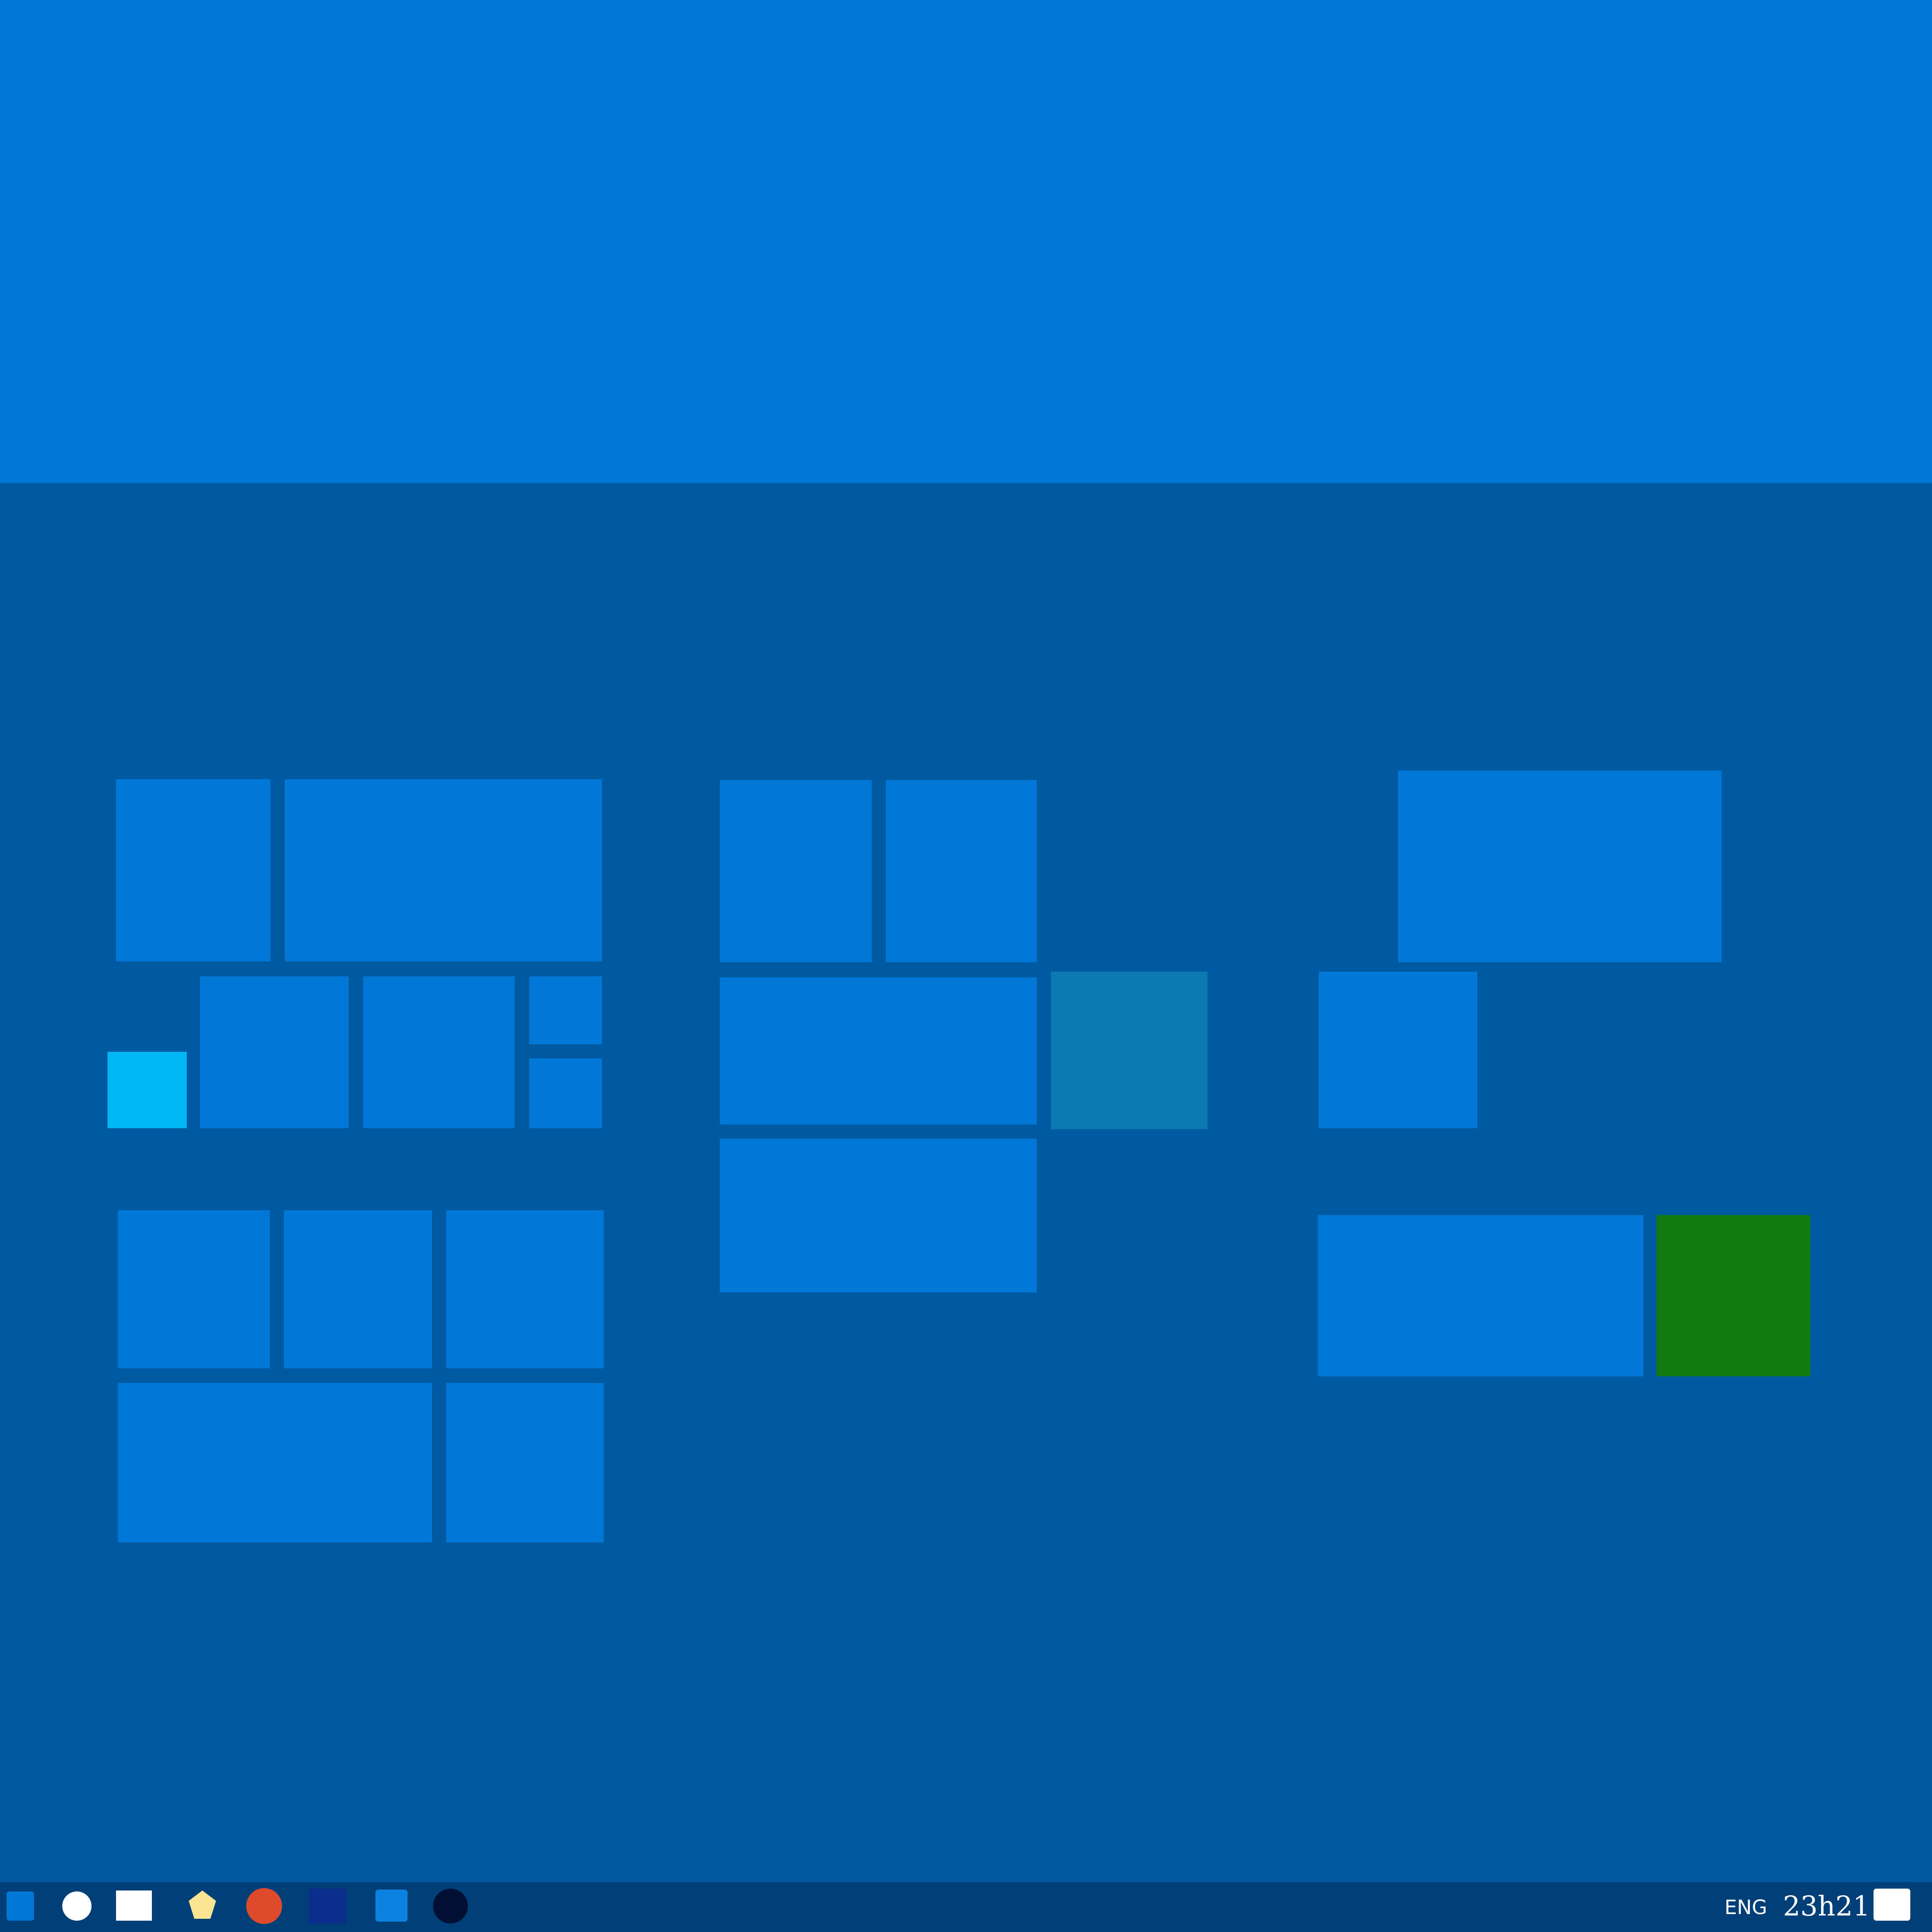 This screenshot has height=1932, width=1932. I want to click on task-view-icon, so click(134, 1905).